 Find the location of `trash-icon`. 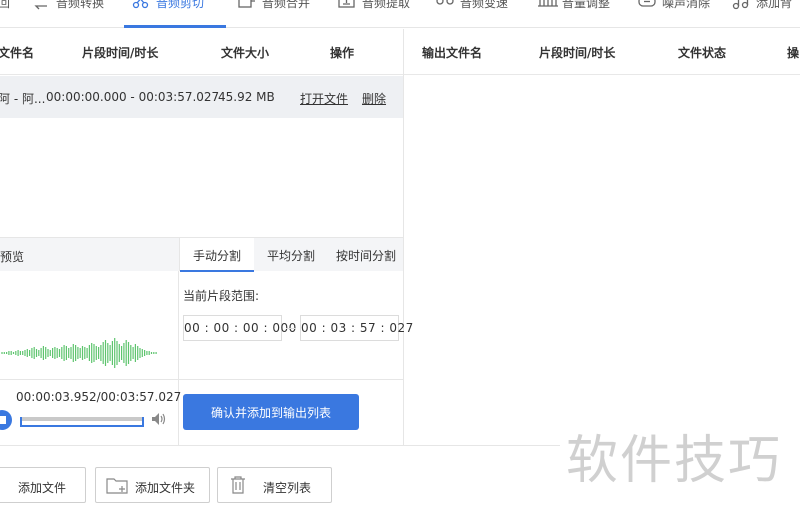

trash-icon is located at coordinates (240, 485).